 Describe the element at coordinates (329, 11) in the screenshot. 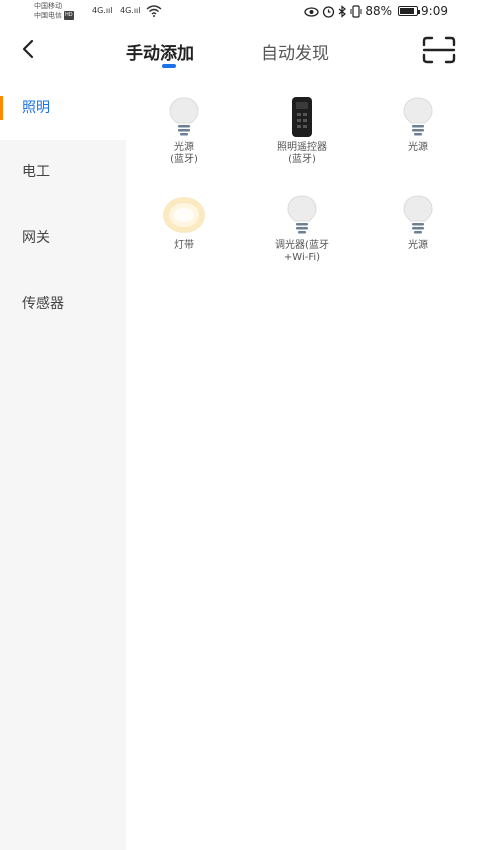

I see `alarm-icon` at that location.